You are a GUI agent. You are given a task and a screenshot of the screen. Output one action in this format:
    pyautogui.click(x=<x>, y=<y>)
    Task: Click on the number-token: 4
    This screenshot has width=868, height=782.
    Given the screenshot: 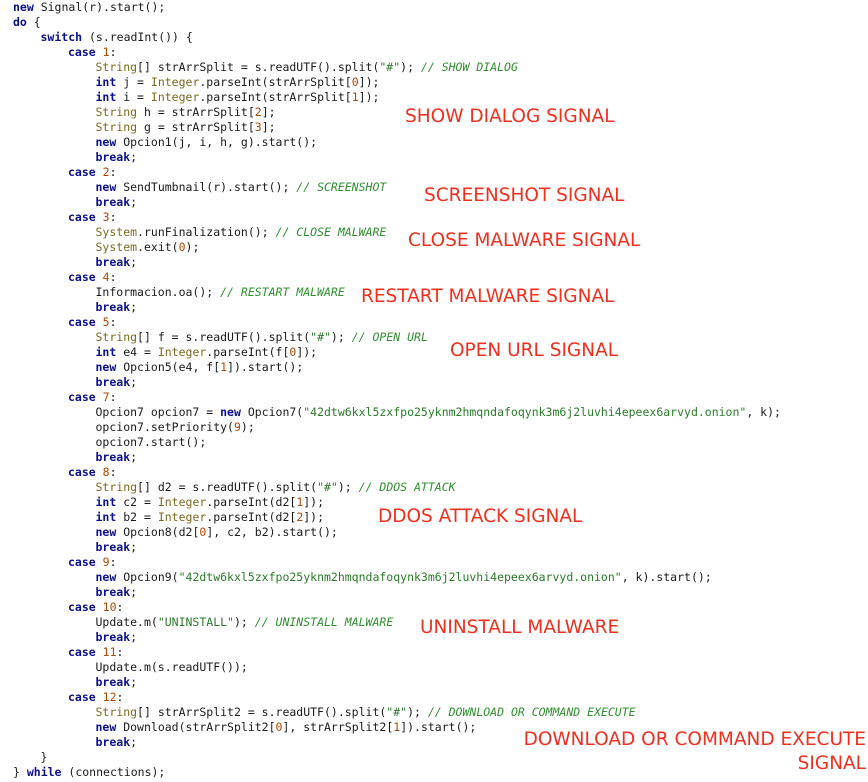 What is the action you would take?
    pyautogui.click(x=106, y=277)
    